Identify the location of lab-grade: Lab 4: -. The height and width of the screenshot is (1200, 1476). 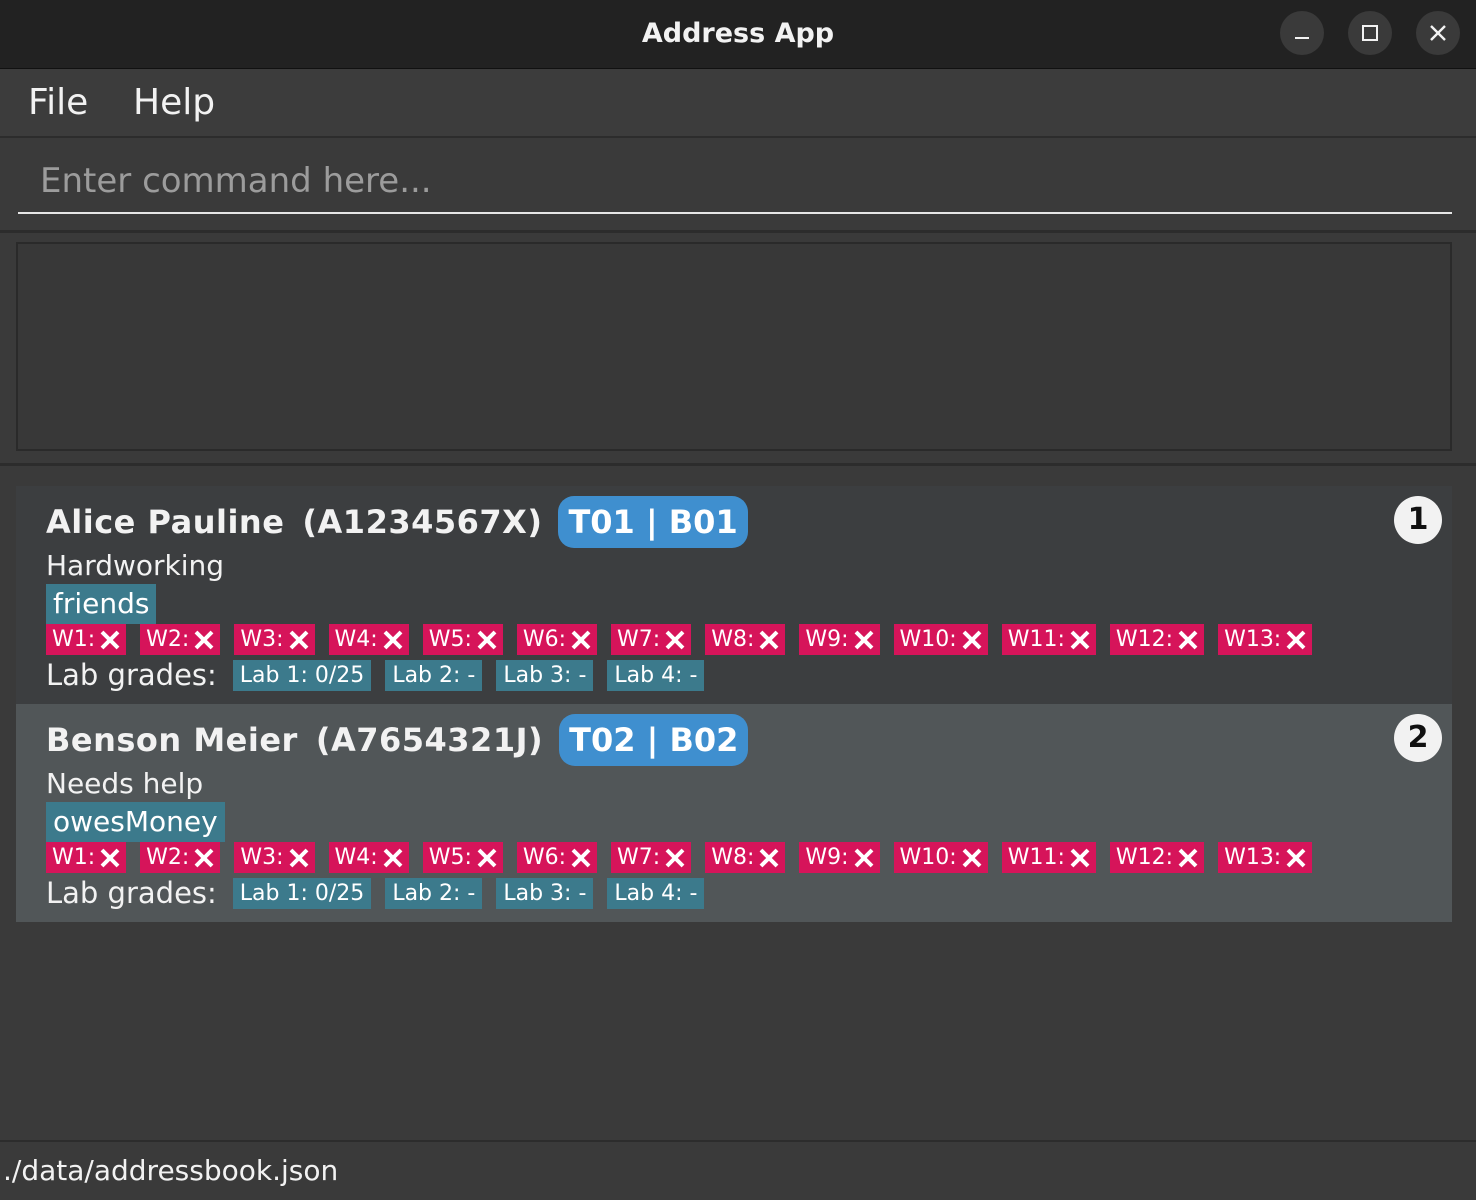
(656, 675).